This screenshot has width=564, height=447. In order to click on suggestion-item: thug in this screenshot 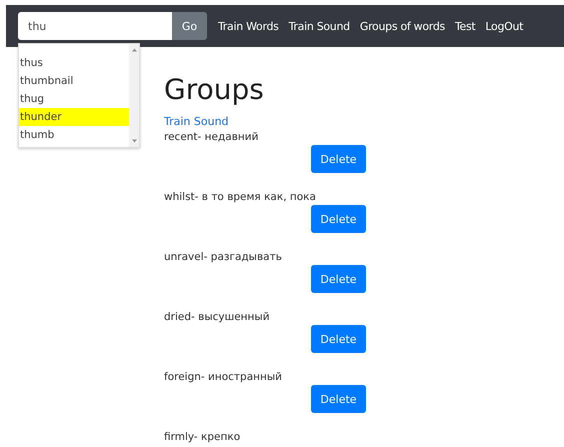, I will do `click(74, 99)`.